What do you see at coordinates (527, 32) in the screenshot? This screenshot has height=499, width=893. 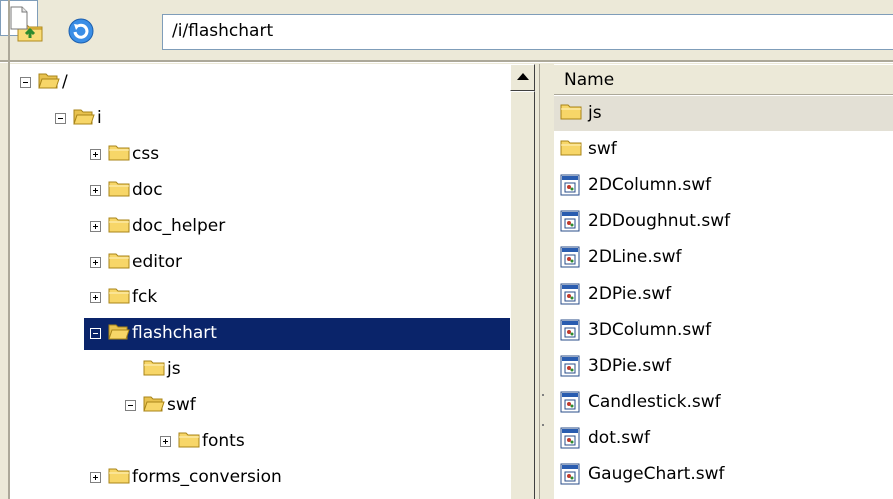 I see `path-input: /i/flashchart` at bounding box center [527, 32].